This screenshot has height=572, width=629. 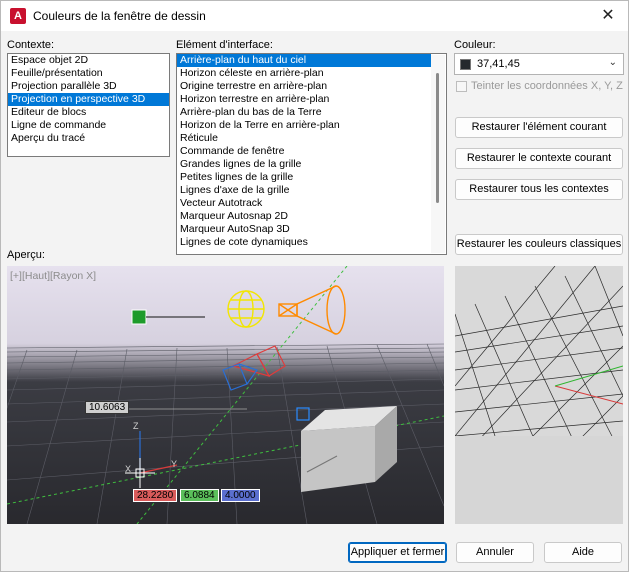 What do you see at coordinates (88, 73) in the screenshot?
I see `list-item: Feuille/présentation` at bounding box center [88, 73].